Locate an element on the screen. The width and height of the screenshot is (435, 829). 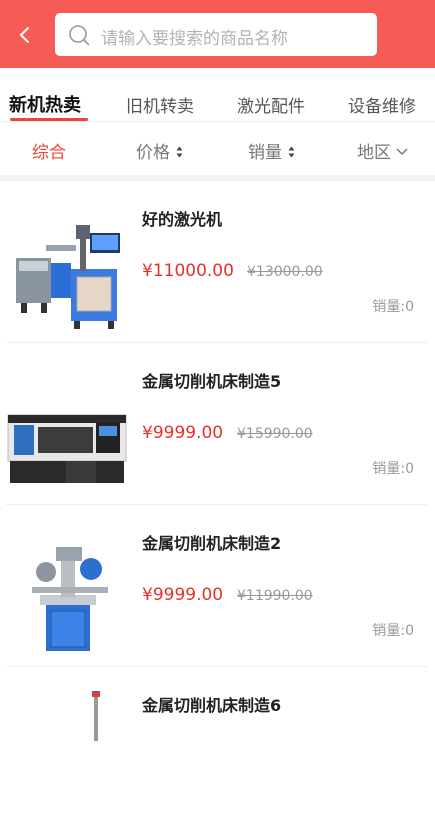
filter-overall: 综合 is located at coordinates (49, 150).